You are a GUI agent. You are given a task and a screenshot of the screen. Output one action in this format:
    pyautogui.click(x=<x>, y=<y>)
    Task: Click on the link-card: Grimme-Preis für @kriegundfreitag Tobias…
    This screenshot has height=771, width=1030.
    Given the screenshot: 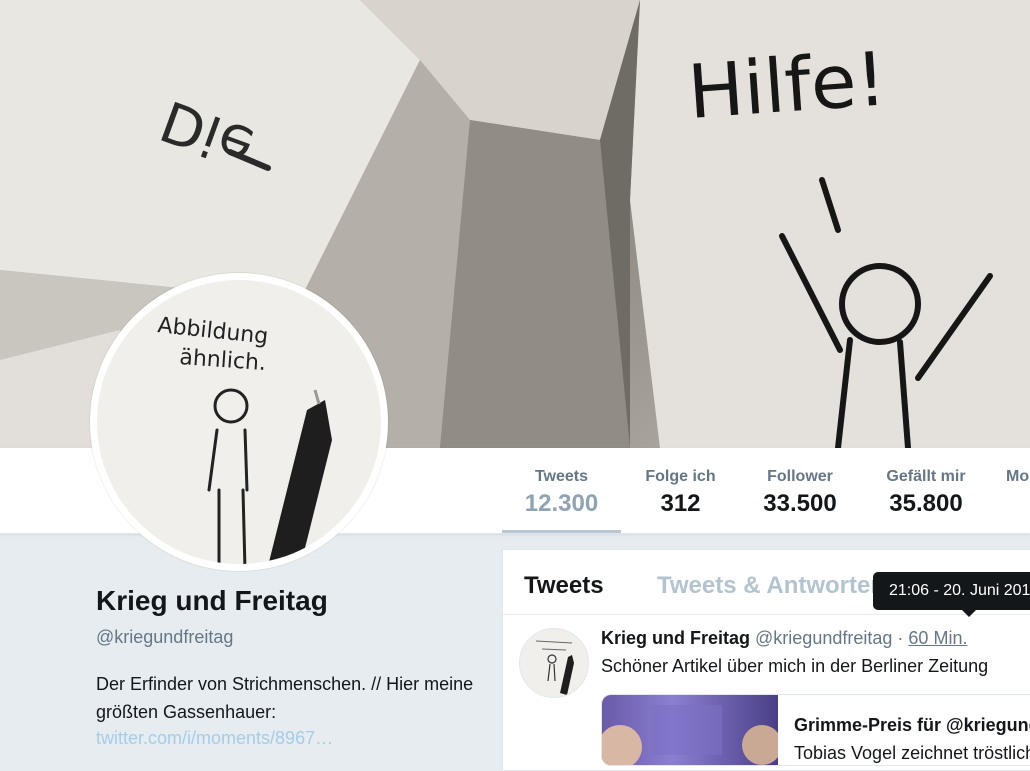 What is the action you would take?
    pyautogui.click(x=815, y=730)
    